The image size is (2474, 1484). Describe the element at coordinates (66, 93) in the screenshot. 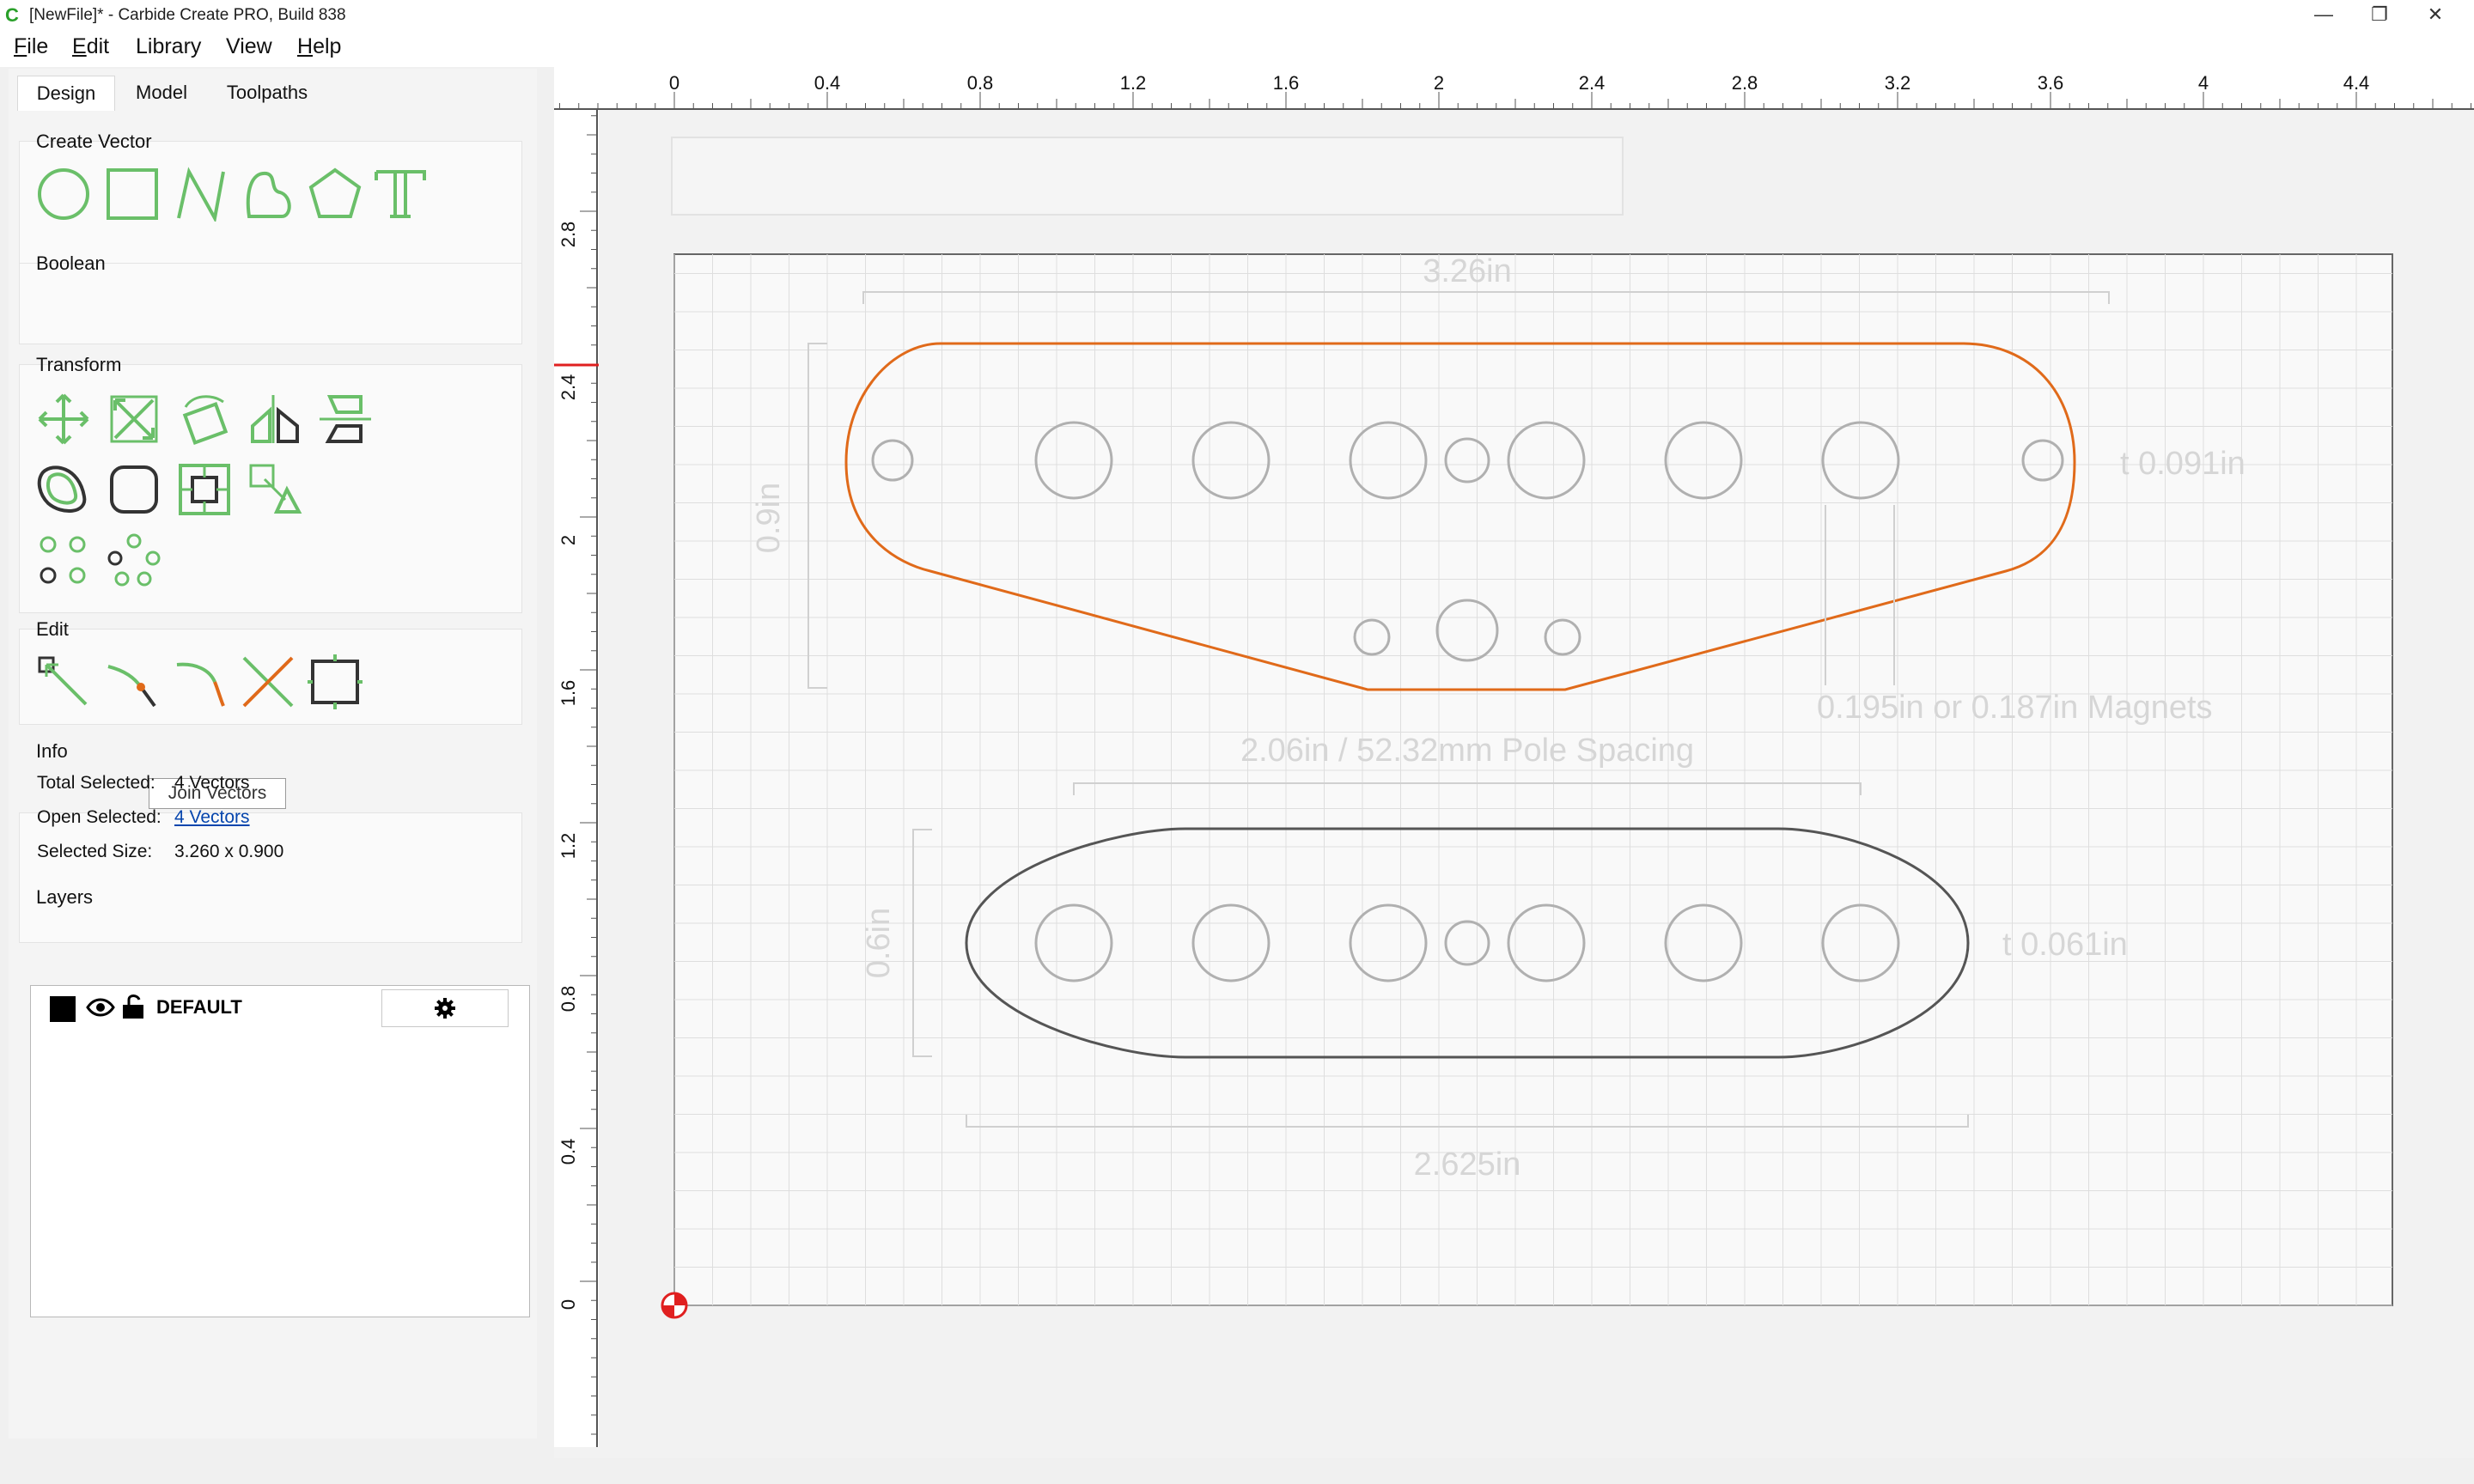

I see `tab-design: Design` at that location.